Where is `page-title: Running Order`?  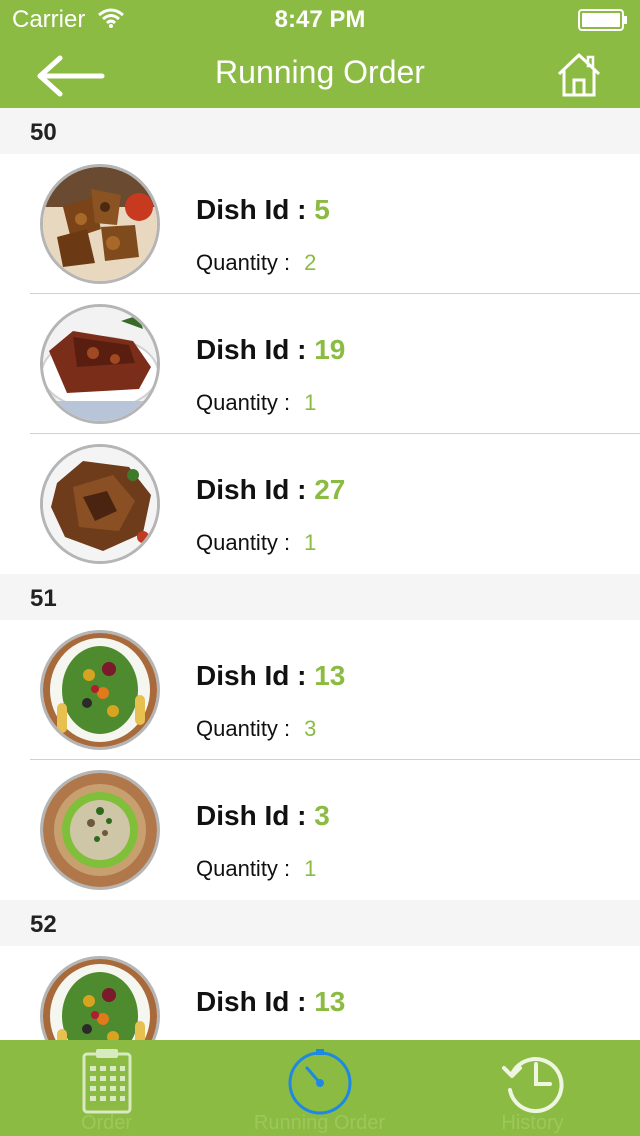
page-title: Running Order is located at coordinates (320, 72).